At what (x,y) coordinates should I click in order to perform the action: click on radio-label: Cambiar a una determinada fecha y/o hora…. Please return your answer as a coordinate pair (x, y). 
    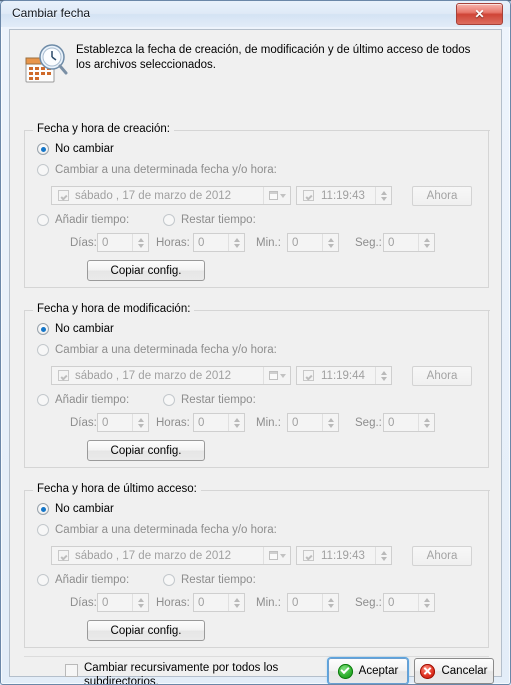
    Looking at the image, I should click on (166, 170).